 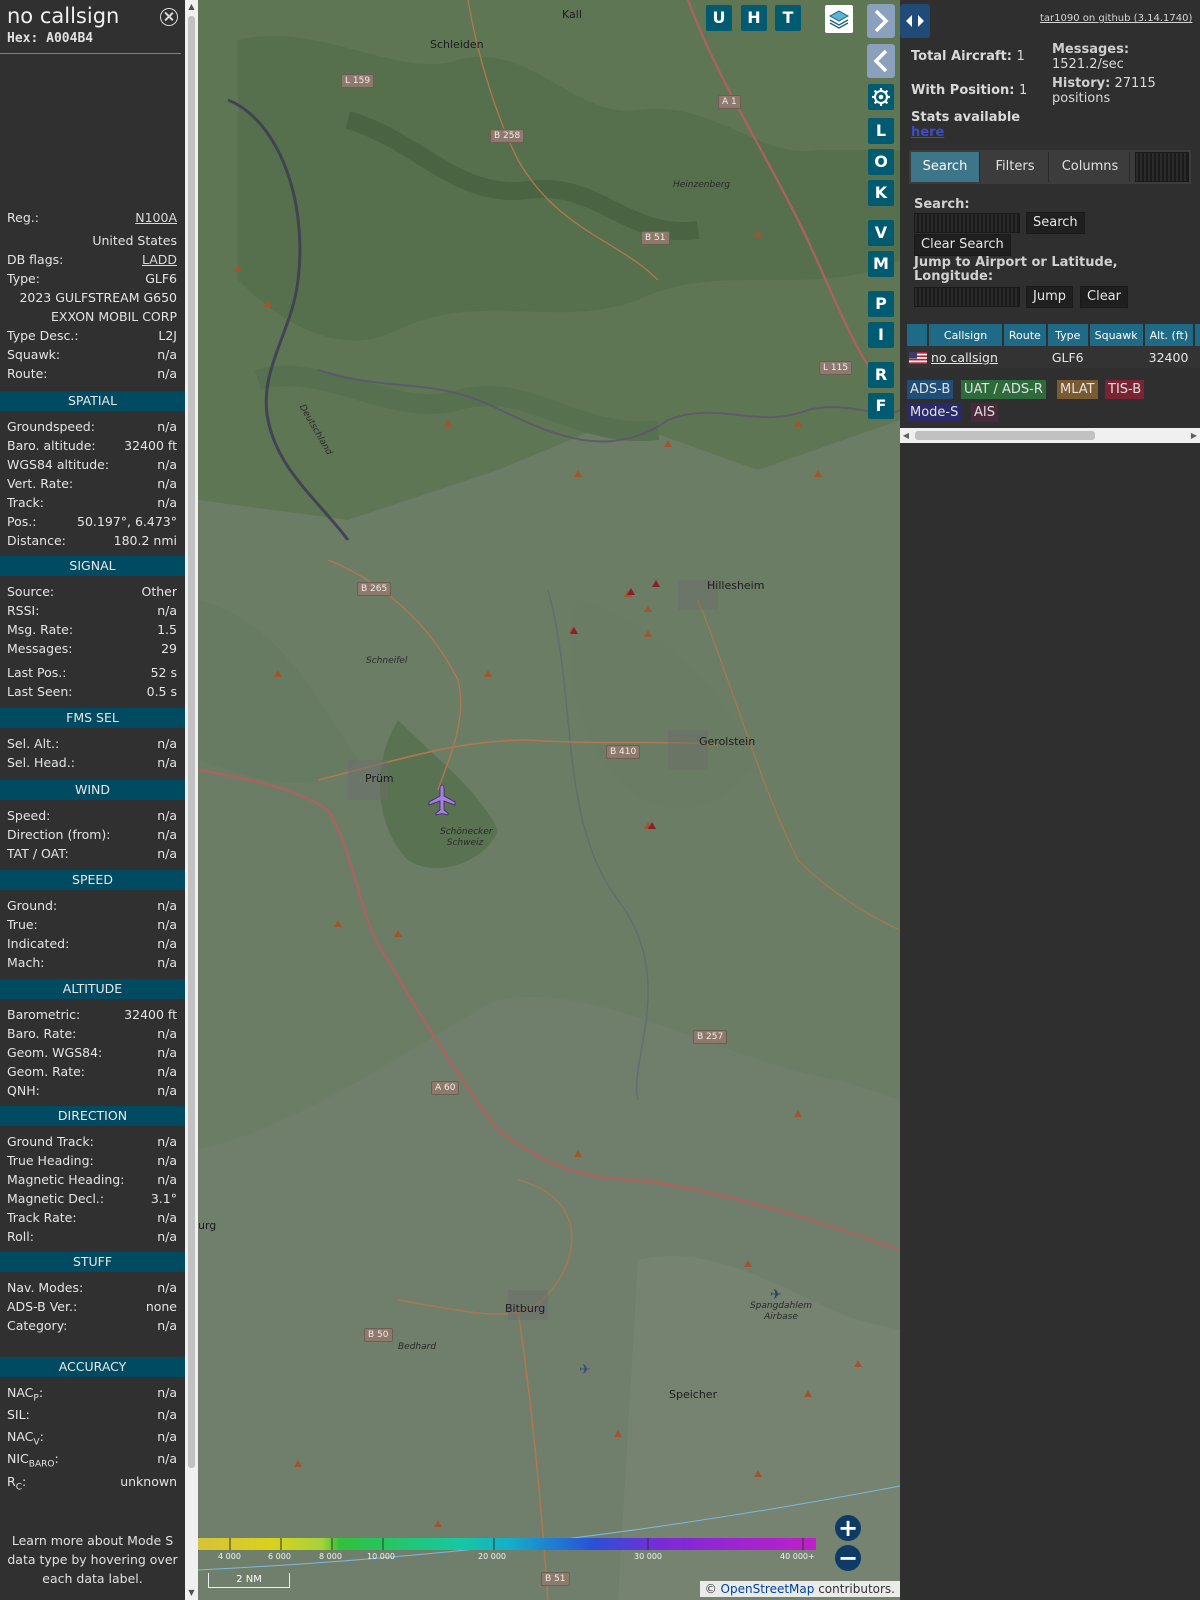 What do you see at coordinates (881, 162) in the screenshot?
I see `toggle-o-button: O` at bounding box center [881, 162].